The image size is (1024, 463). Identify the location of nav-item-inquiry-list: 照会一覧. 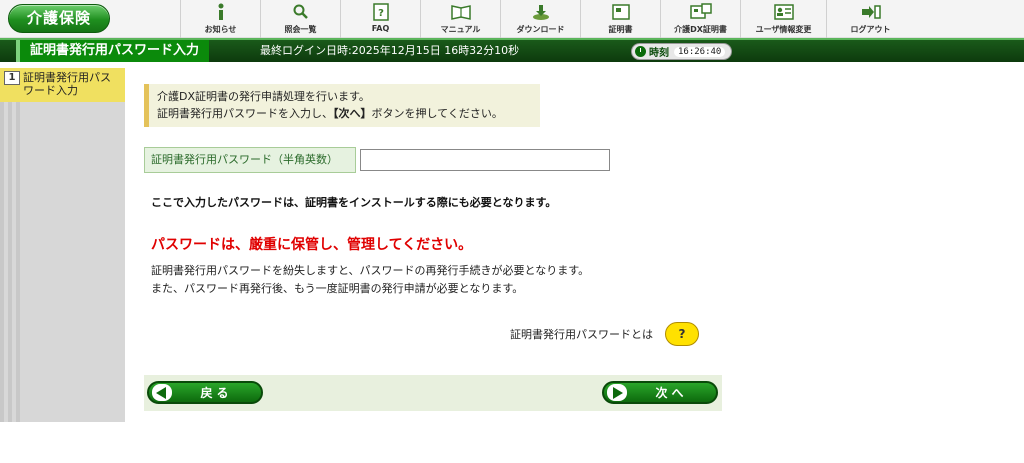
(300, 19).